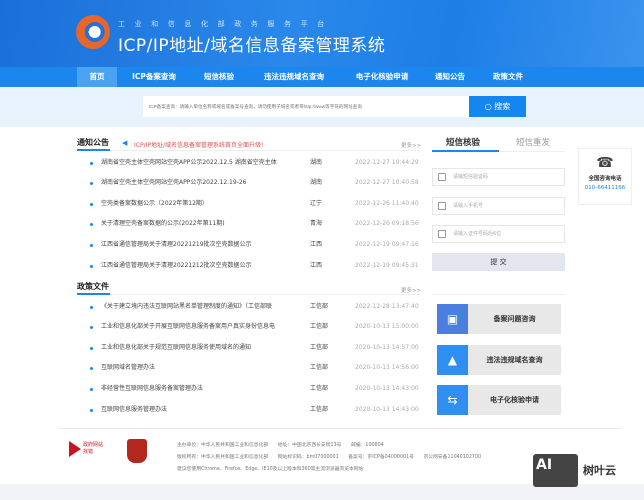  I want to click on sms-code-input: 请输短信验证码, so click(498, 177).